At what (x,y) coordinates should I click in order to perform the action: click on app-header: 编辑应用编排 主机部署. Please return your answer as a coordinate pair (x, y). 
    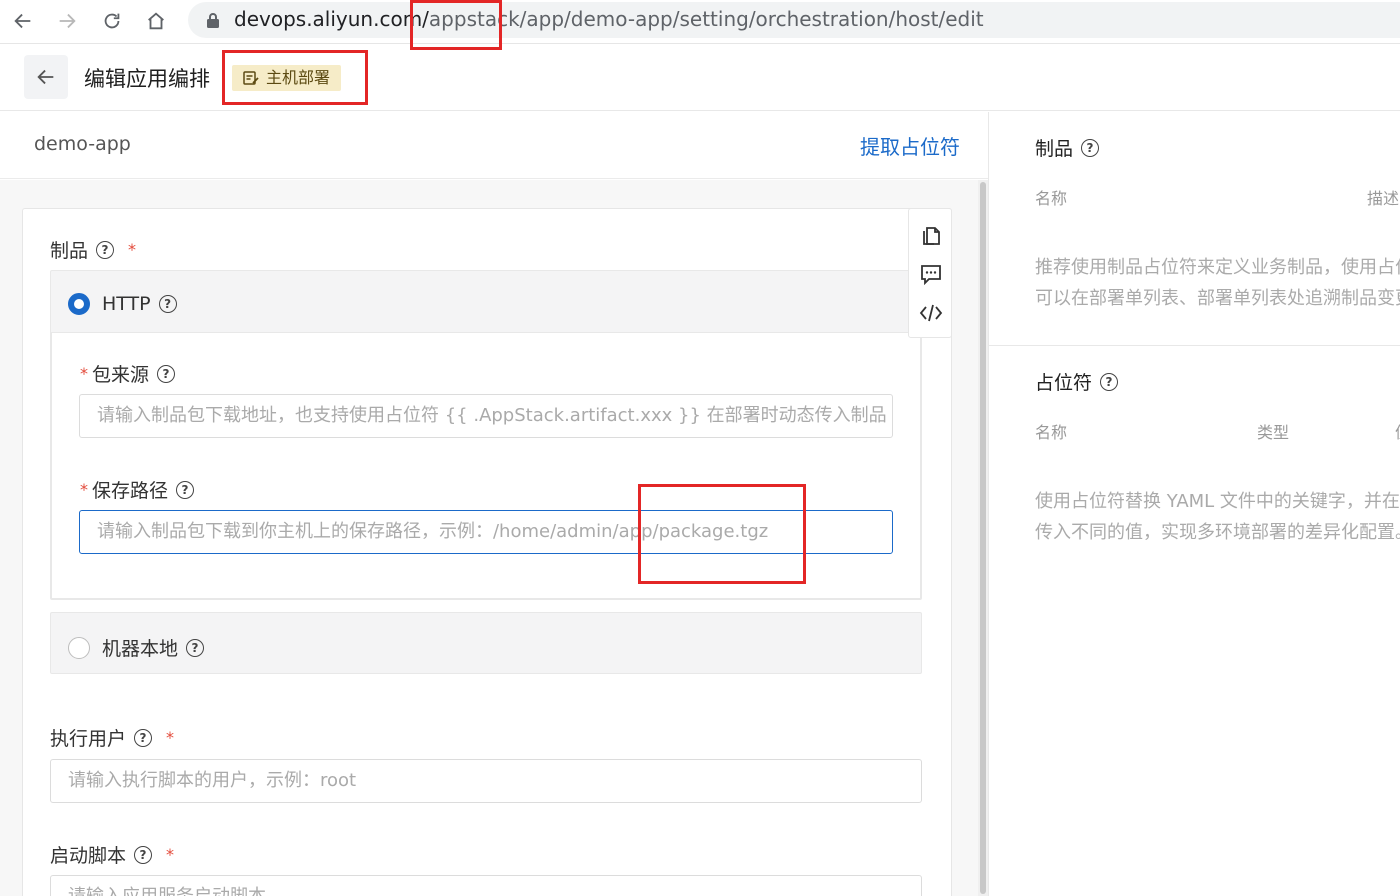
    Looking at the image, I should click on (700, 78).